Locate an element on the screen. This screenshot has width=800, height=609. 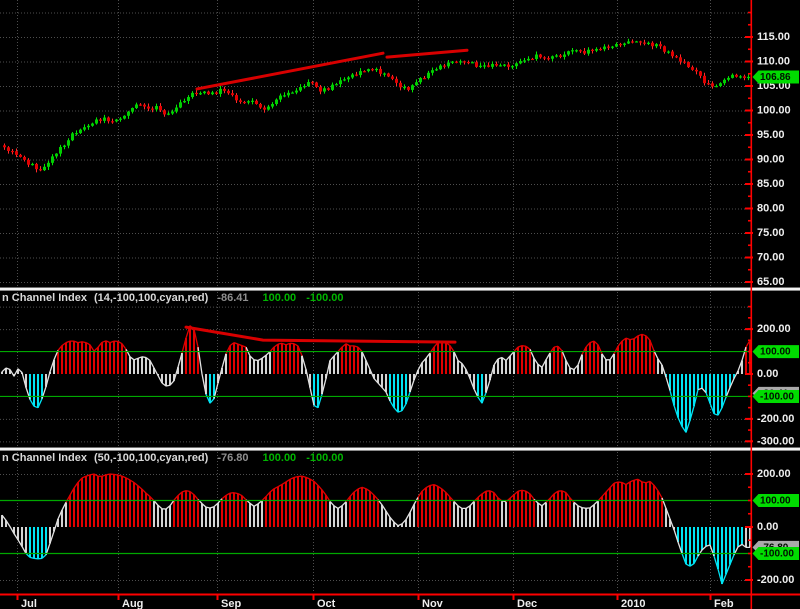
month-label: Oct is located at coordinates (326, 603).